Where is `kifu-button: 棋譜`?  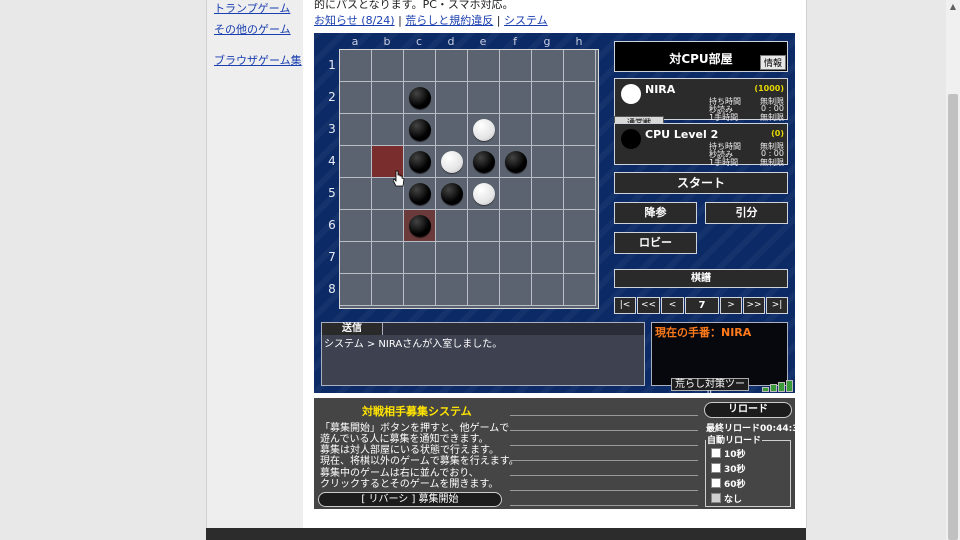
kifu-button: 棋譜 is located at coordinates (701, 278).